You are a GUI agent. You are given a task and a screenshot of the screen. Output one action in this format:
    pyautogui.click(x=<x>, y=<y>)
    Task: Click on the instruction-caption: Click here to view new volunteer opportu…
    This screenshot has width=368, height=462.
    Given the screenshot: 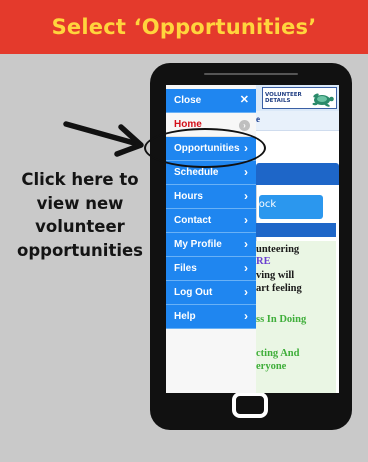 What is the action you would take?
    pyautogui.click(x=80, y=215)
    